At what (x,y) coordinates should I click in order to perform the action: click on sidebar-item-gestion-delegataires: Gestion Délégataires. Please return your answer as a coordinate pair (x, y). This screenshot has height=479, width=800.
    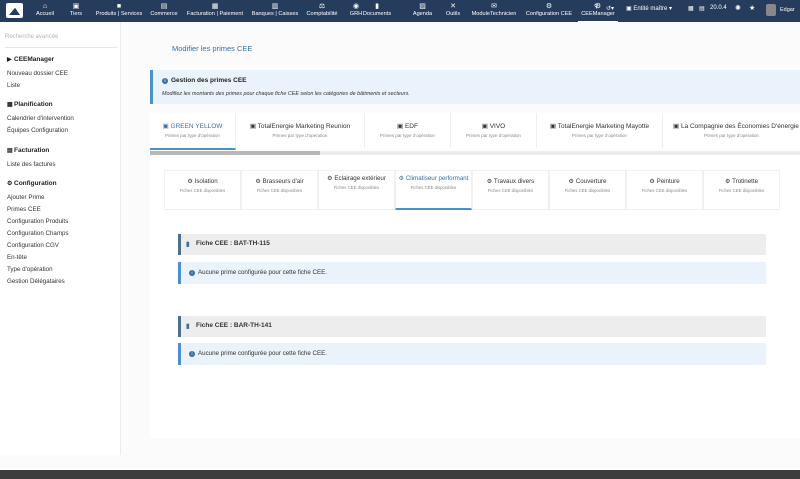
    Looking at the image, I should click on (36, 281).